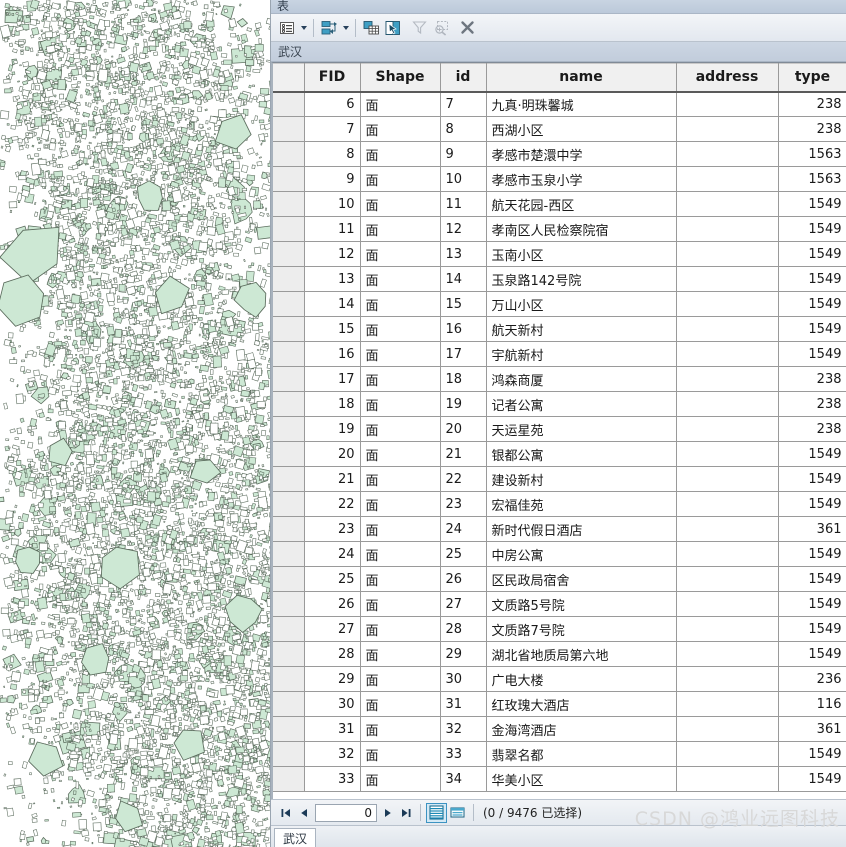 This screenshot has width=846, height=847. Describe the element at coordinates (559, 379) in the screenshot. I see `table-row: 17 面 18 鸿森商厦 238` at that location.